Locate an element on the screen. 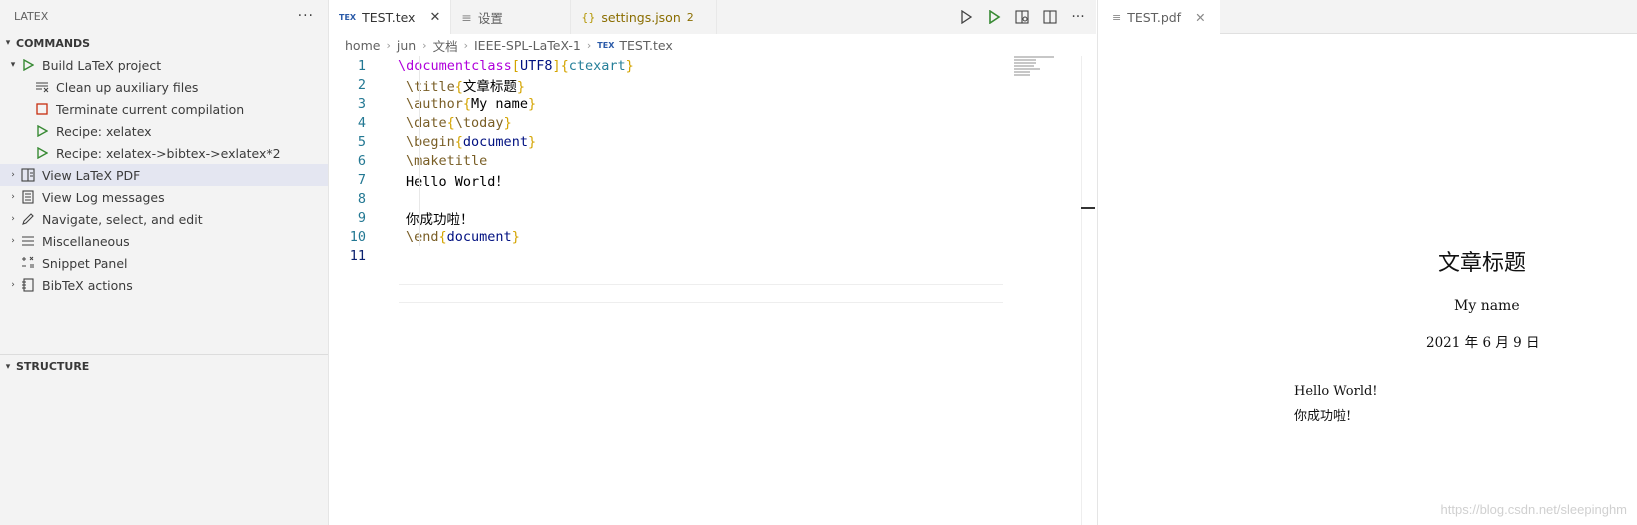 The width and height of the screenshot is (1637, 525). recipe-xelatex: Recipe: xelatex is located at coordinates (164, 131).